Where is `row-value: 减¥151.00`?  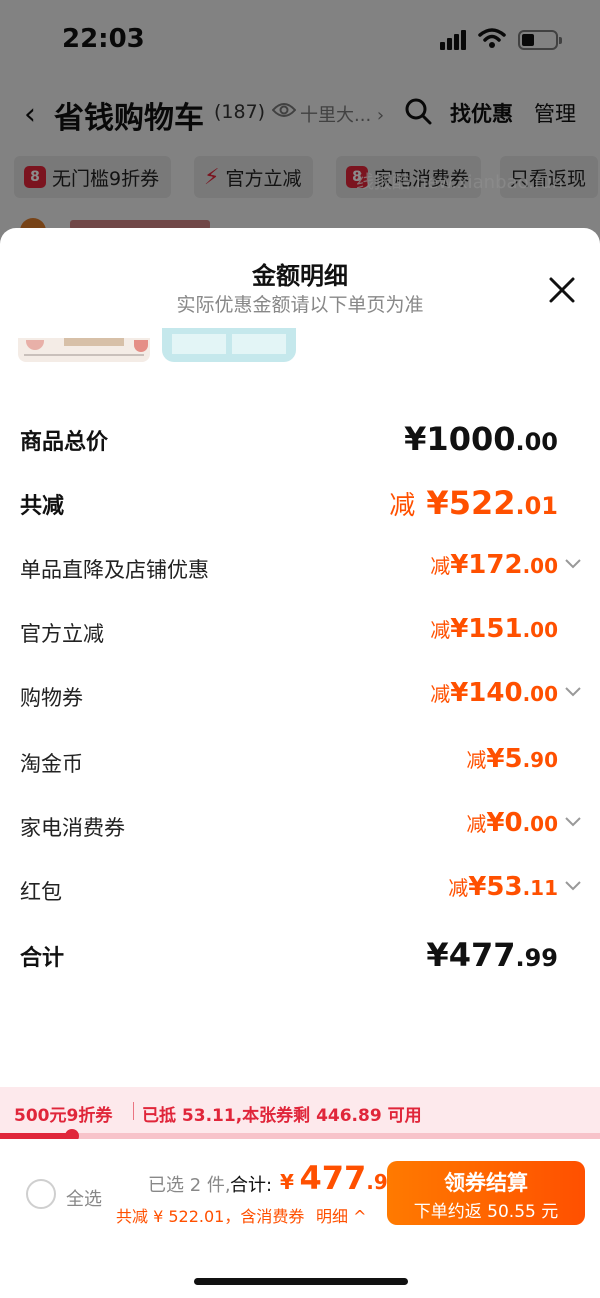 row-value: 减¥151.00 is located at coordinates (494, 629).